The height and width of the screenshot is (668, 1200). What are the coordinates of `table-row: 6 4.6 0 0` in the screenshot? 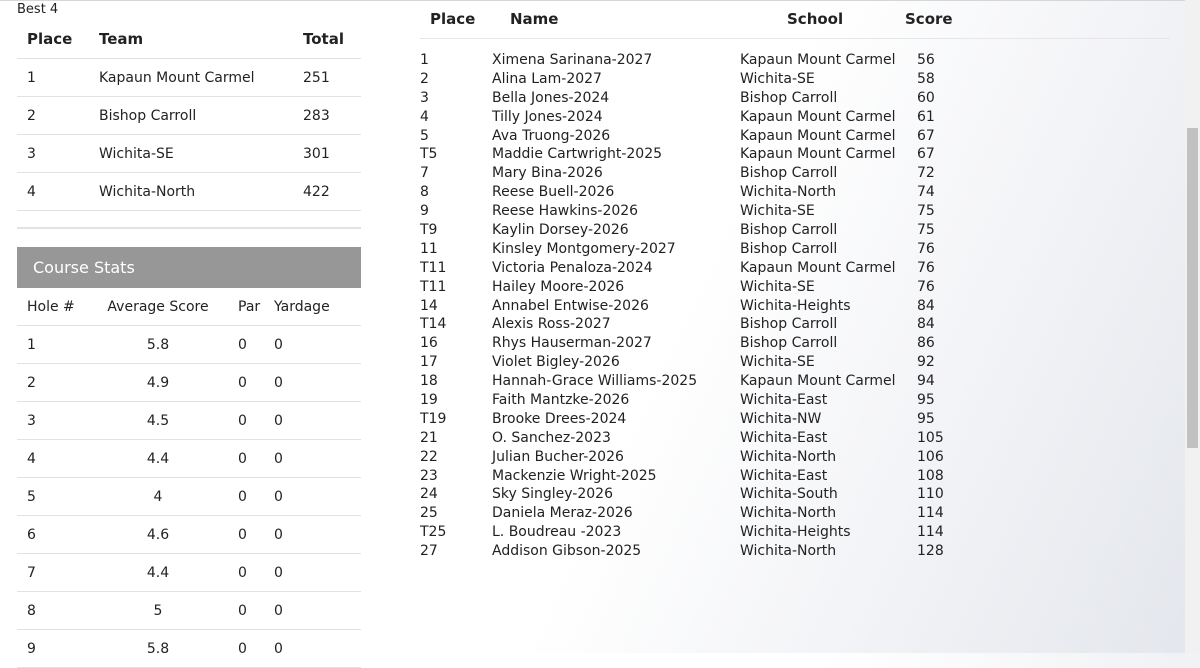 It's located at (189, 534).